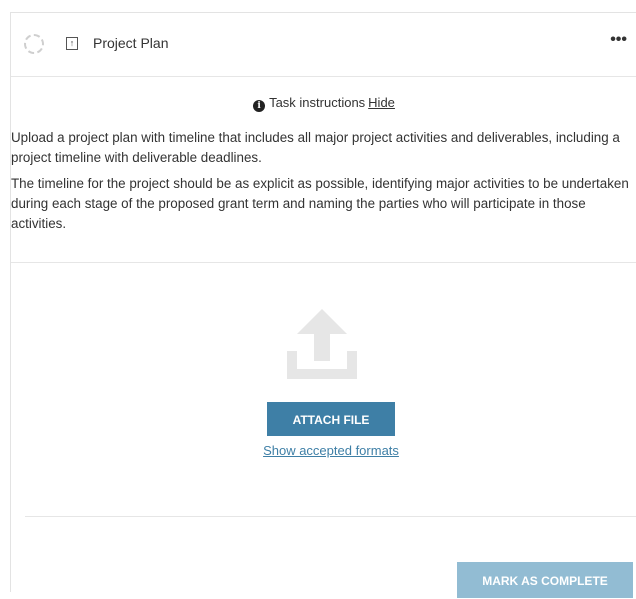 This screenshot has width=636, height=599. What do you see at coordinates (131, 43) in the screenshot?
I see `task-title: Project Plan` at bounding box center [131, 43].